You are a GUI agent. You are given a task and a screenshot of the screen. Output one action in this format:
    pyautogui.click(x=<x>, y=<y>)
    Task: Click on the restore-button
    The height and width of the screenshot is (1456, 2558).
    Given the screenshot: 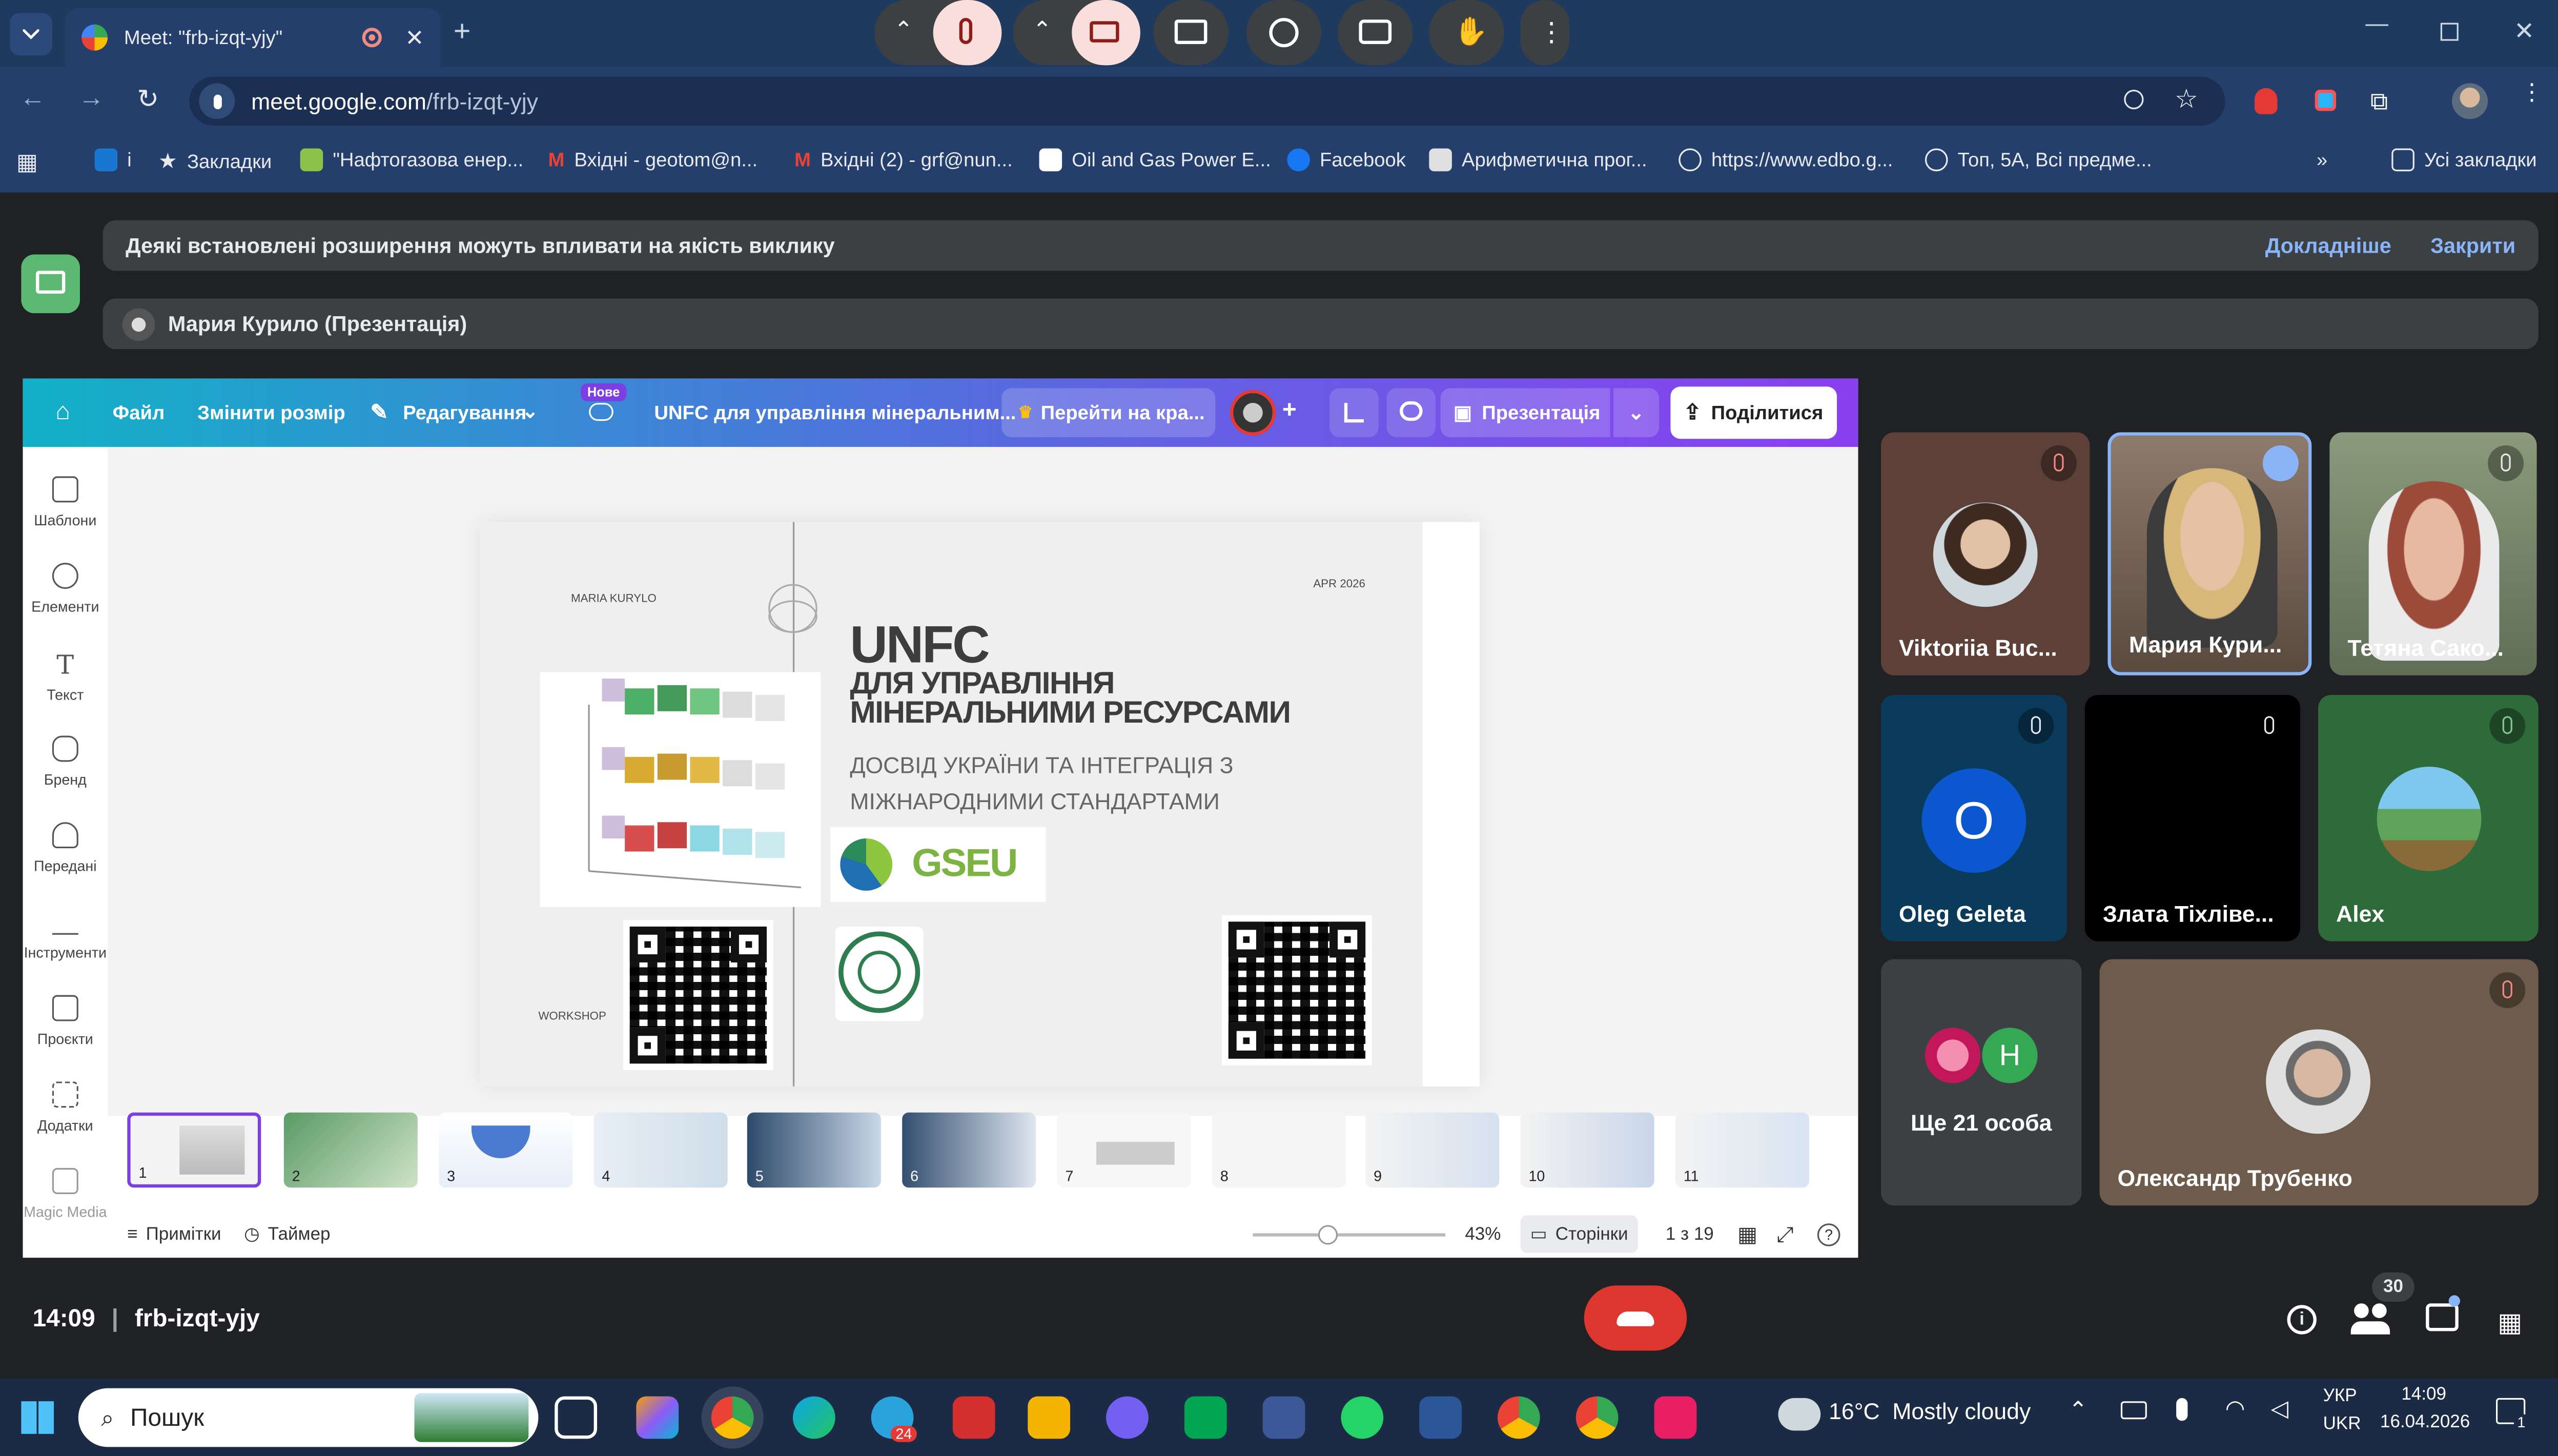 What is the action you would take?
    pyautogui.click(x=2450, y=32)
    